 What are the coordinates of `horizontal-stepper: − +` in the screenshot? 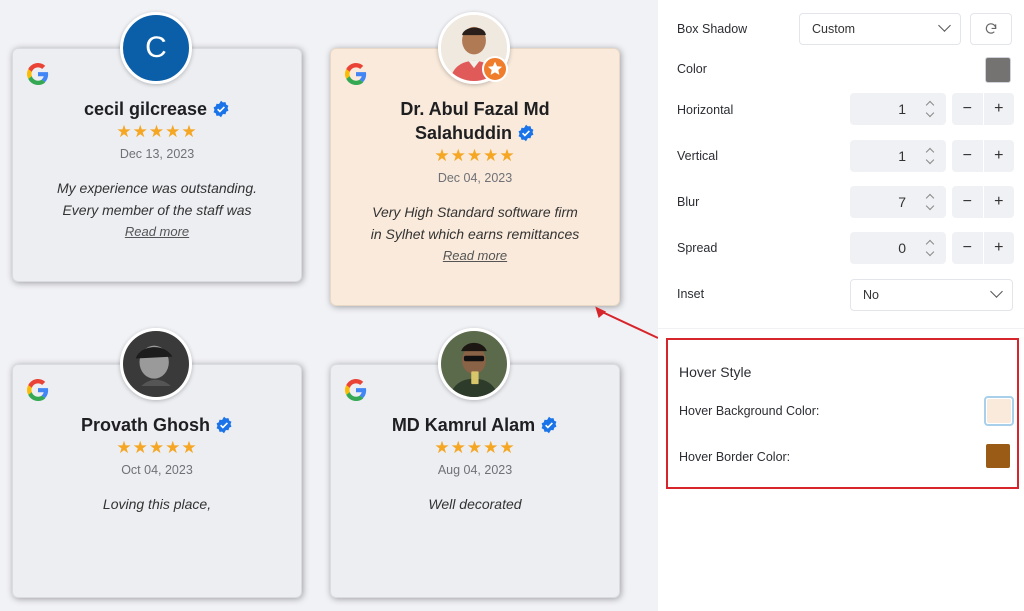 It's located at (983, 109).